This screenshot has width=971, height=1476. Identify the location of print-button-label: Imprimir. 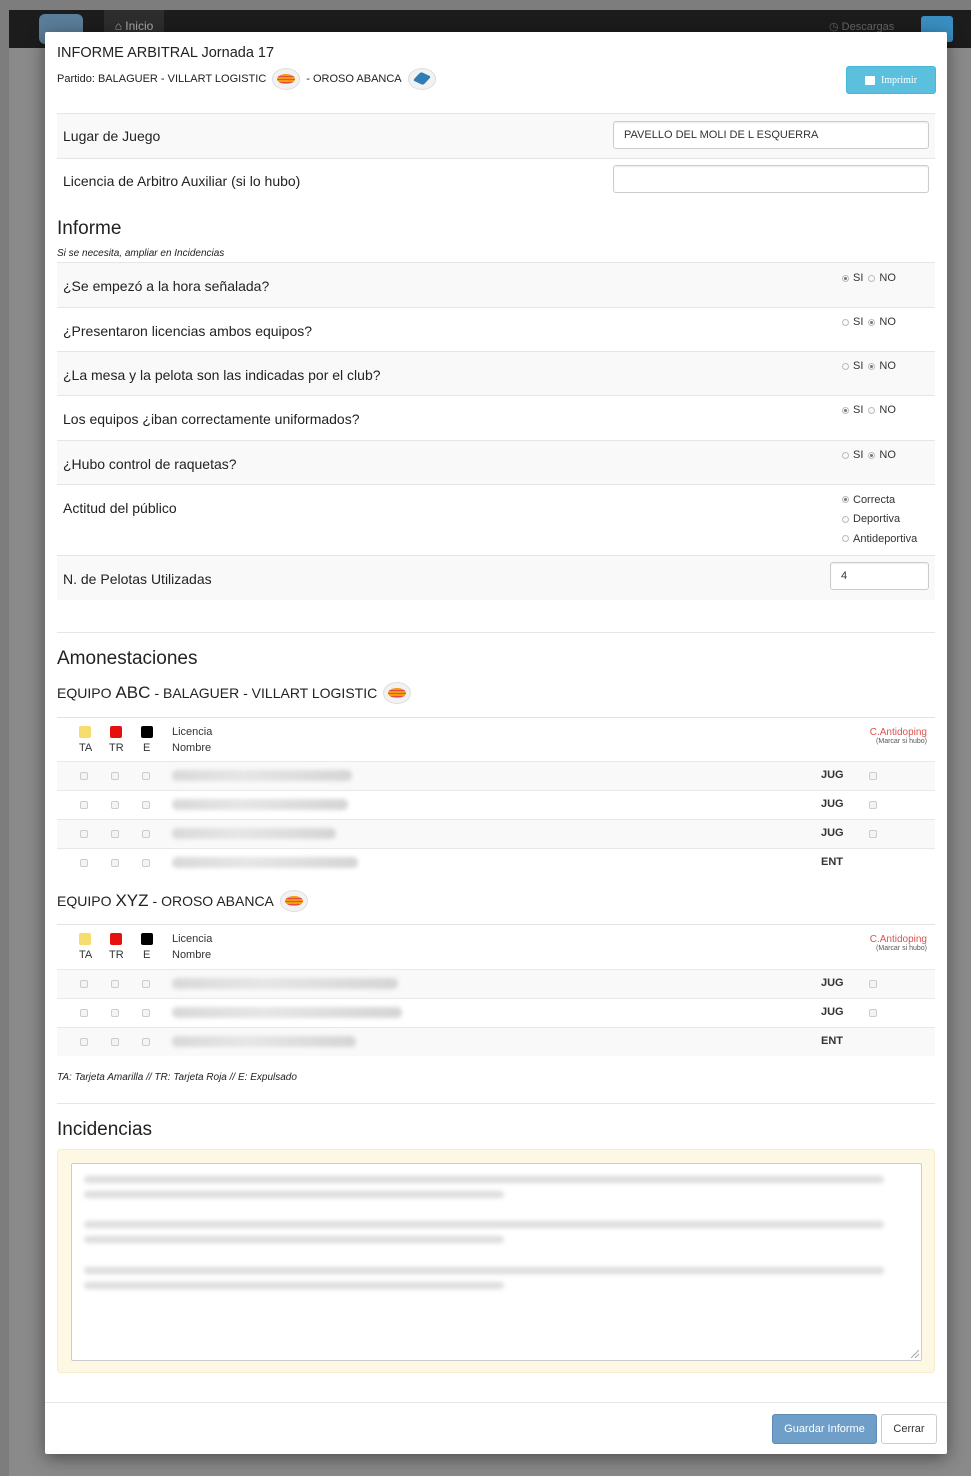
(899, 80).